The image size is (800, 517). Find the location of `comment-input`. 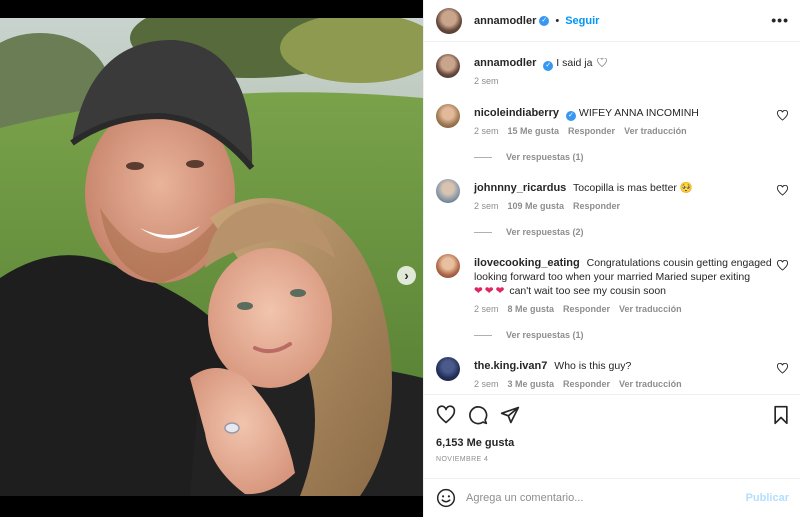

comment-input is located at coordinates (596, 498).